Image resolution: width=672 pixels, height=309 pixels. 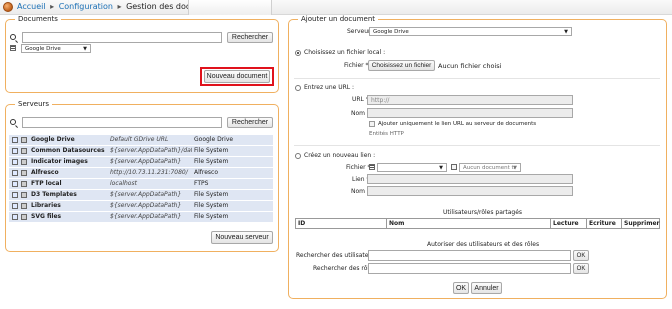 I want to click on url-radio, so click(x=298, y=88).